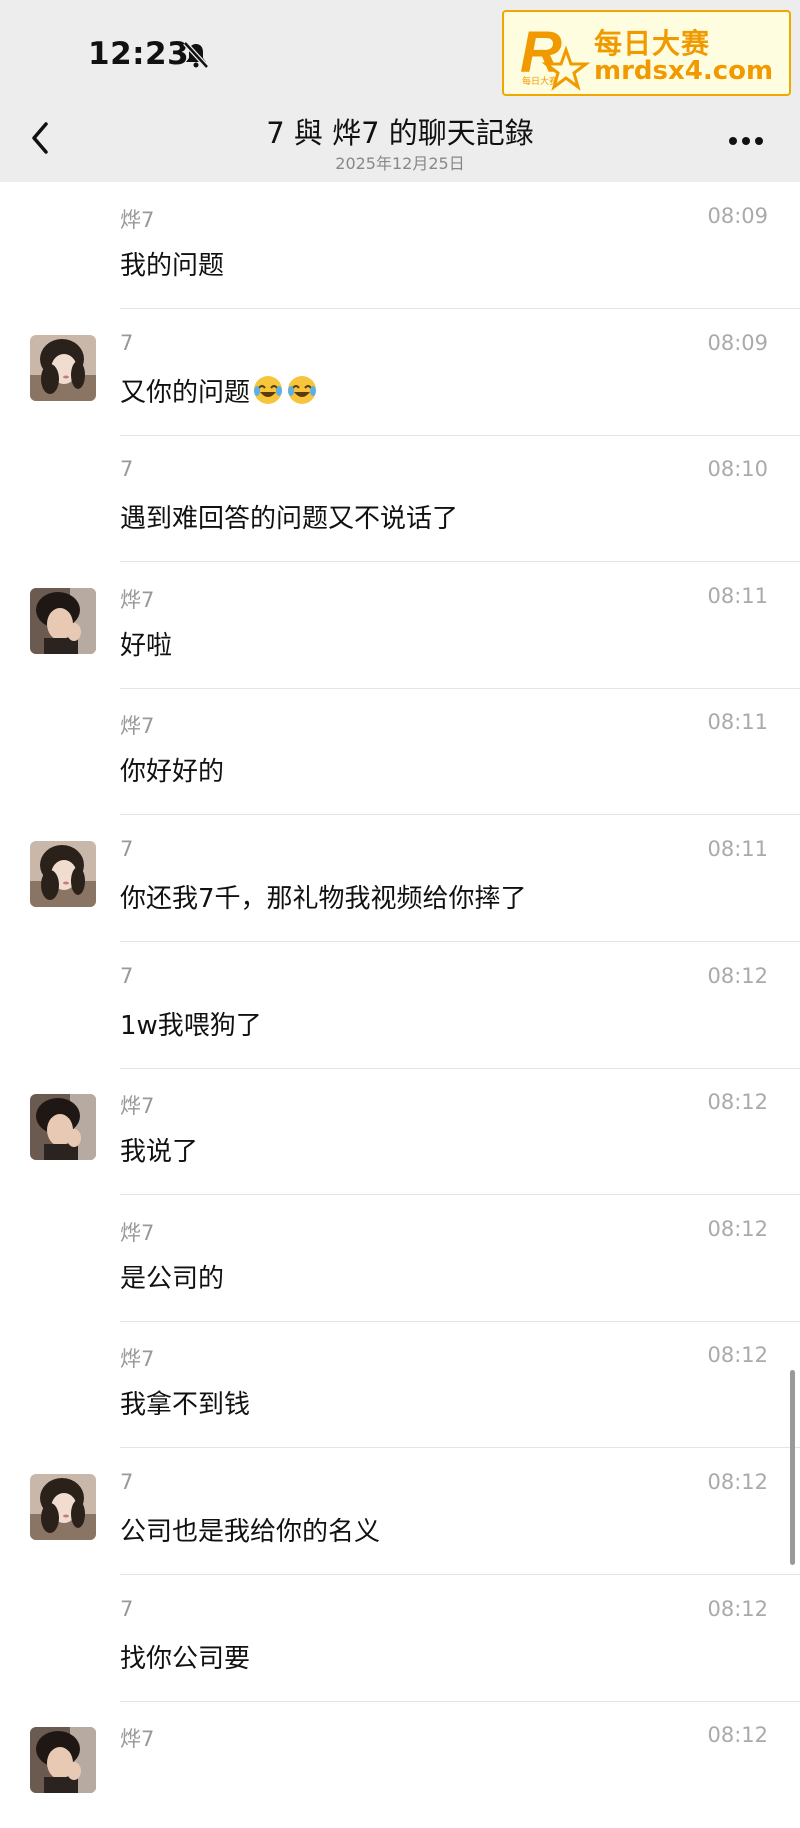  I want to click on message-text: 我拿不到钱, so click(185, 1405).